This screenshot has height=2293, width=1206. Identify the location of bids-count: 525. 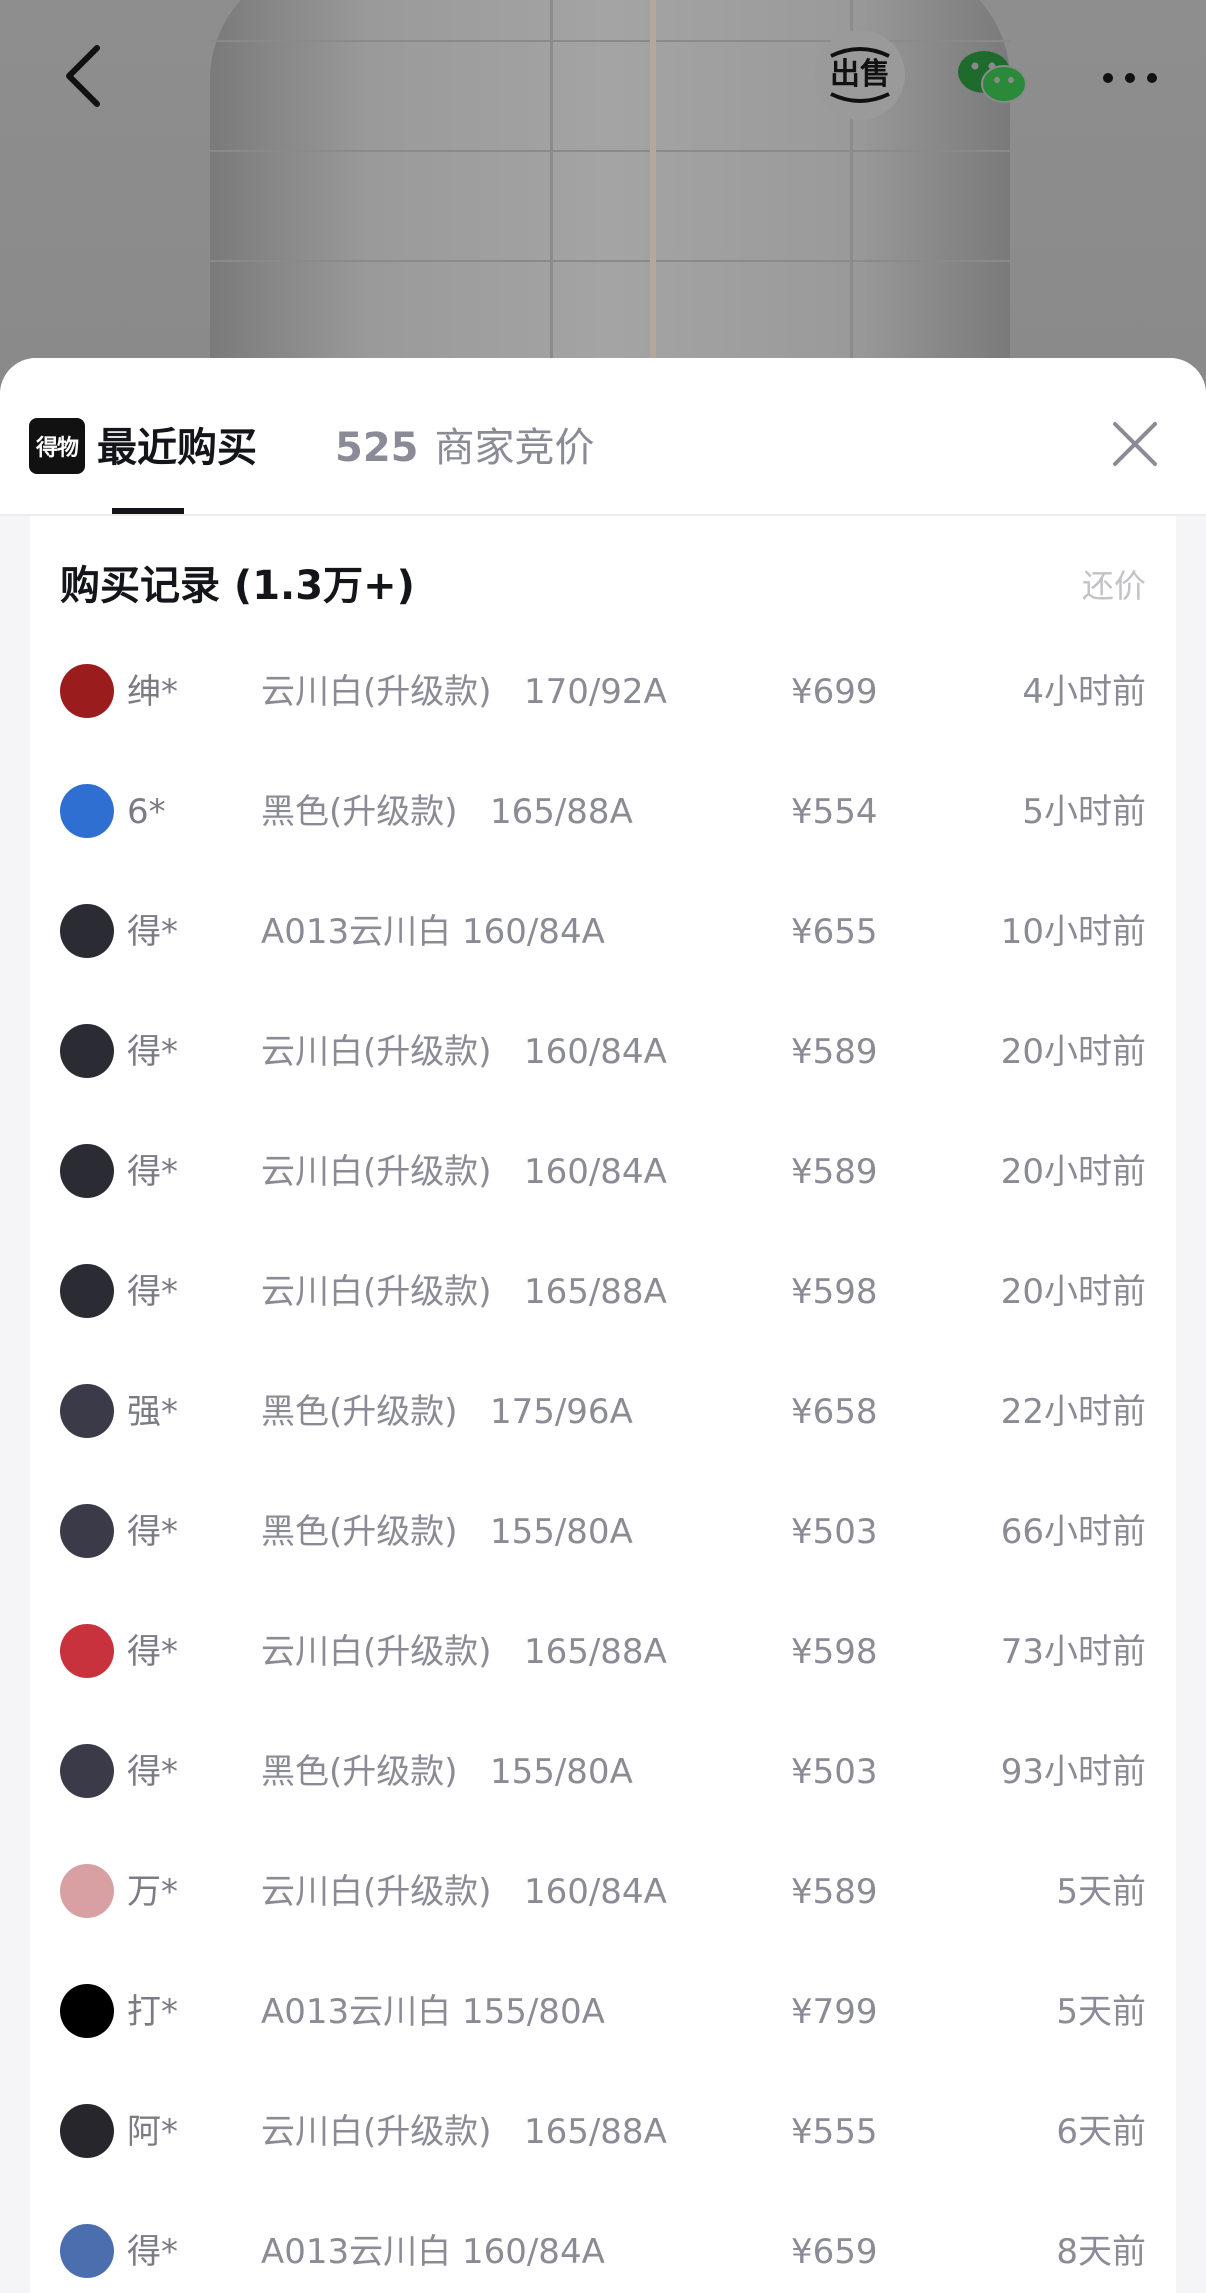
(377, 448).